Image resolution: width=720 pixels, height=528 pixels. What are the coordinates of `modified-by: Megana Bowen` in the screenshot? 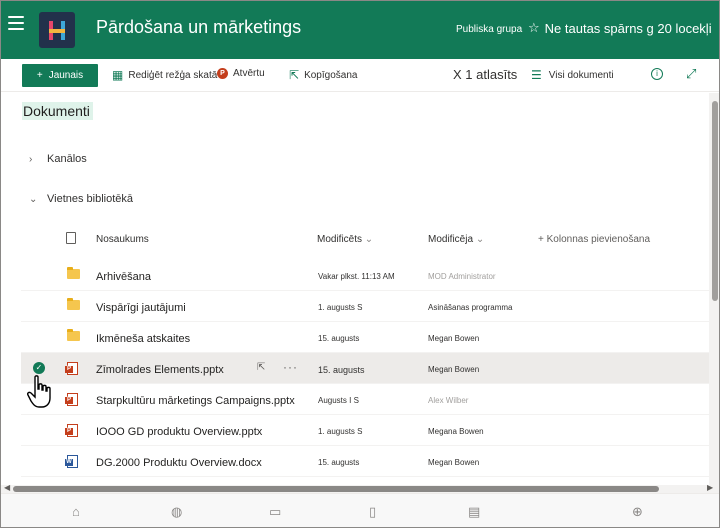 It's located at (456, 431).